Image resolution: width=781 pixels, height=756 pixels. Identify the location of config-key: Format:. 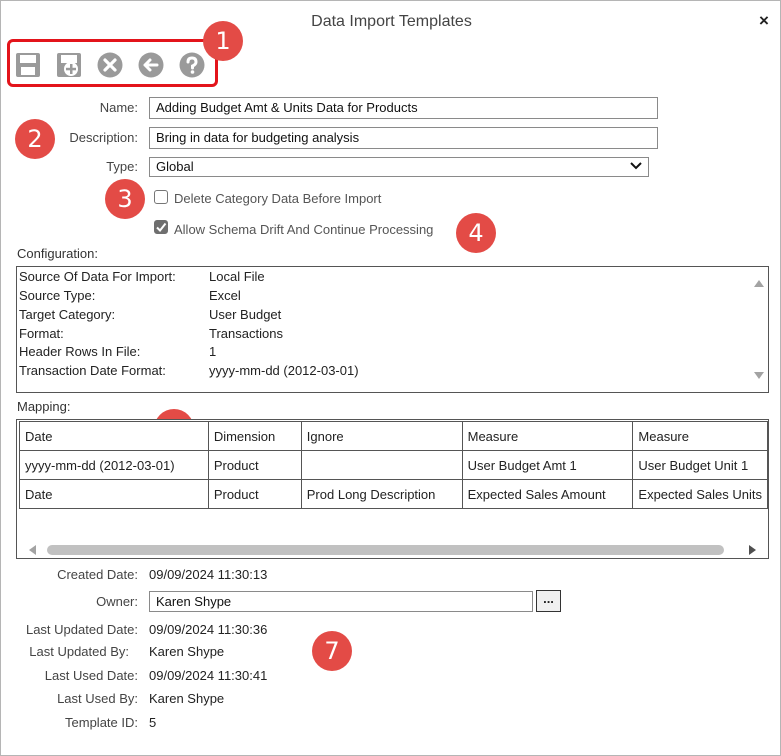
(41, 333).